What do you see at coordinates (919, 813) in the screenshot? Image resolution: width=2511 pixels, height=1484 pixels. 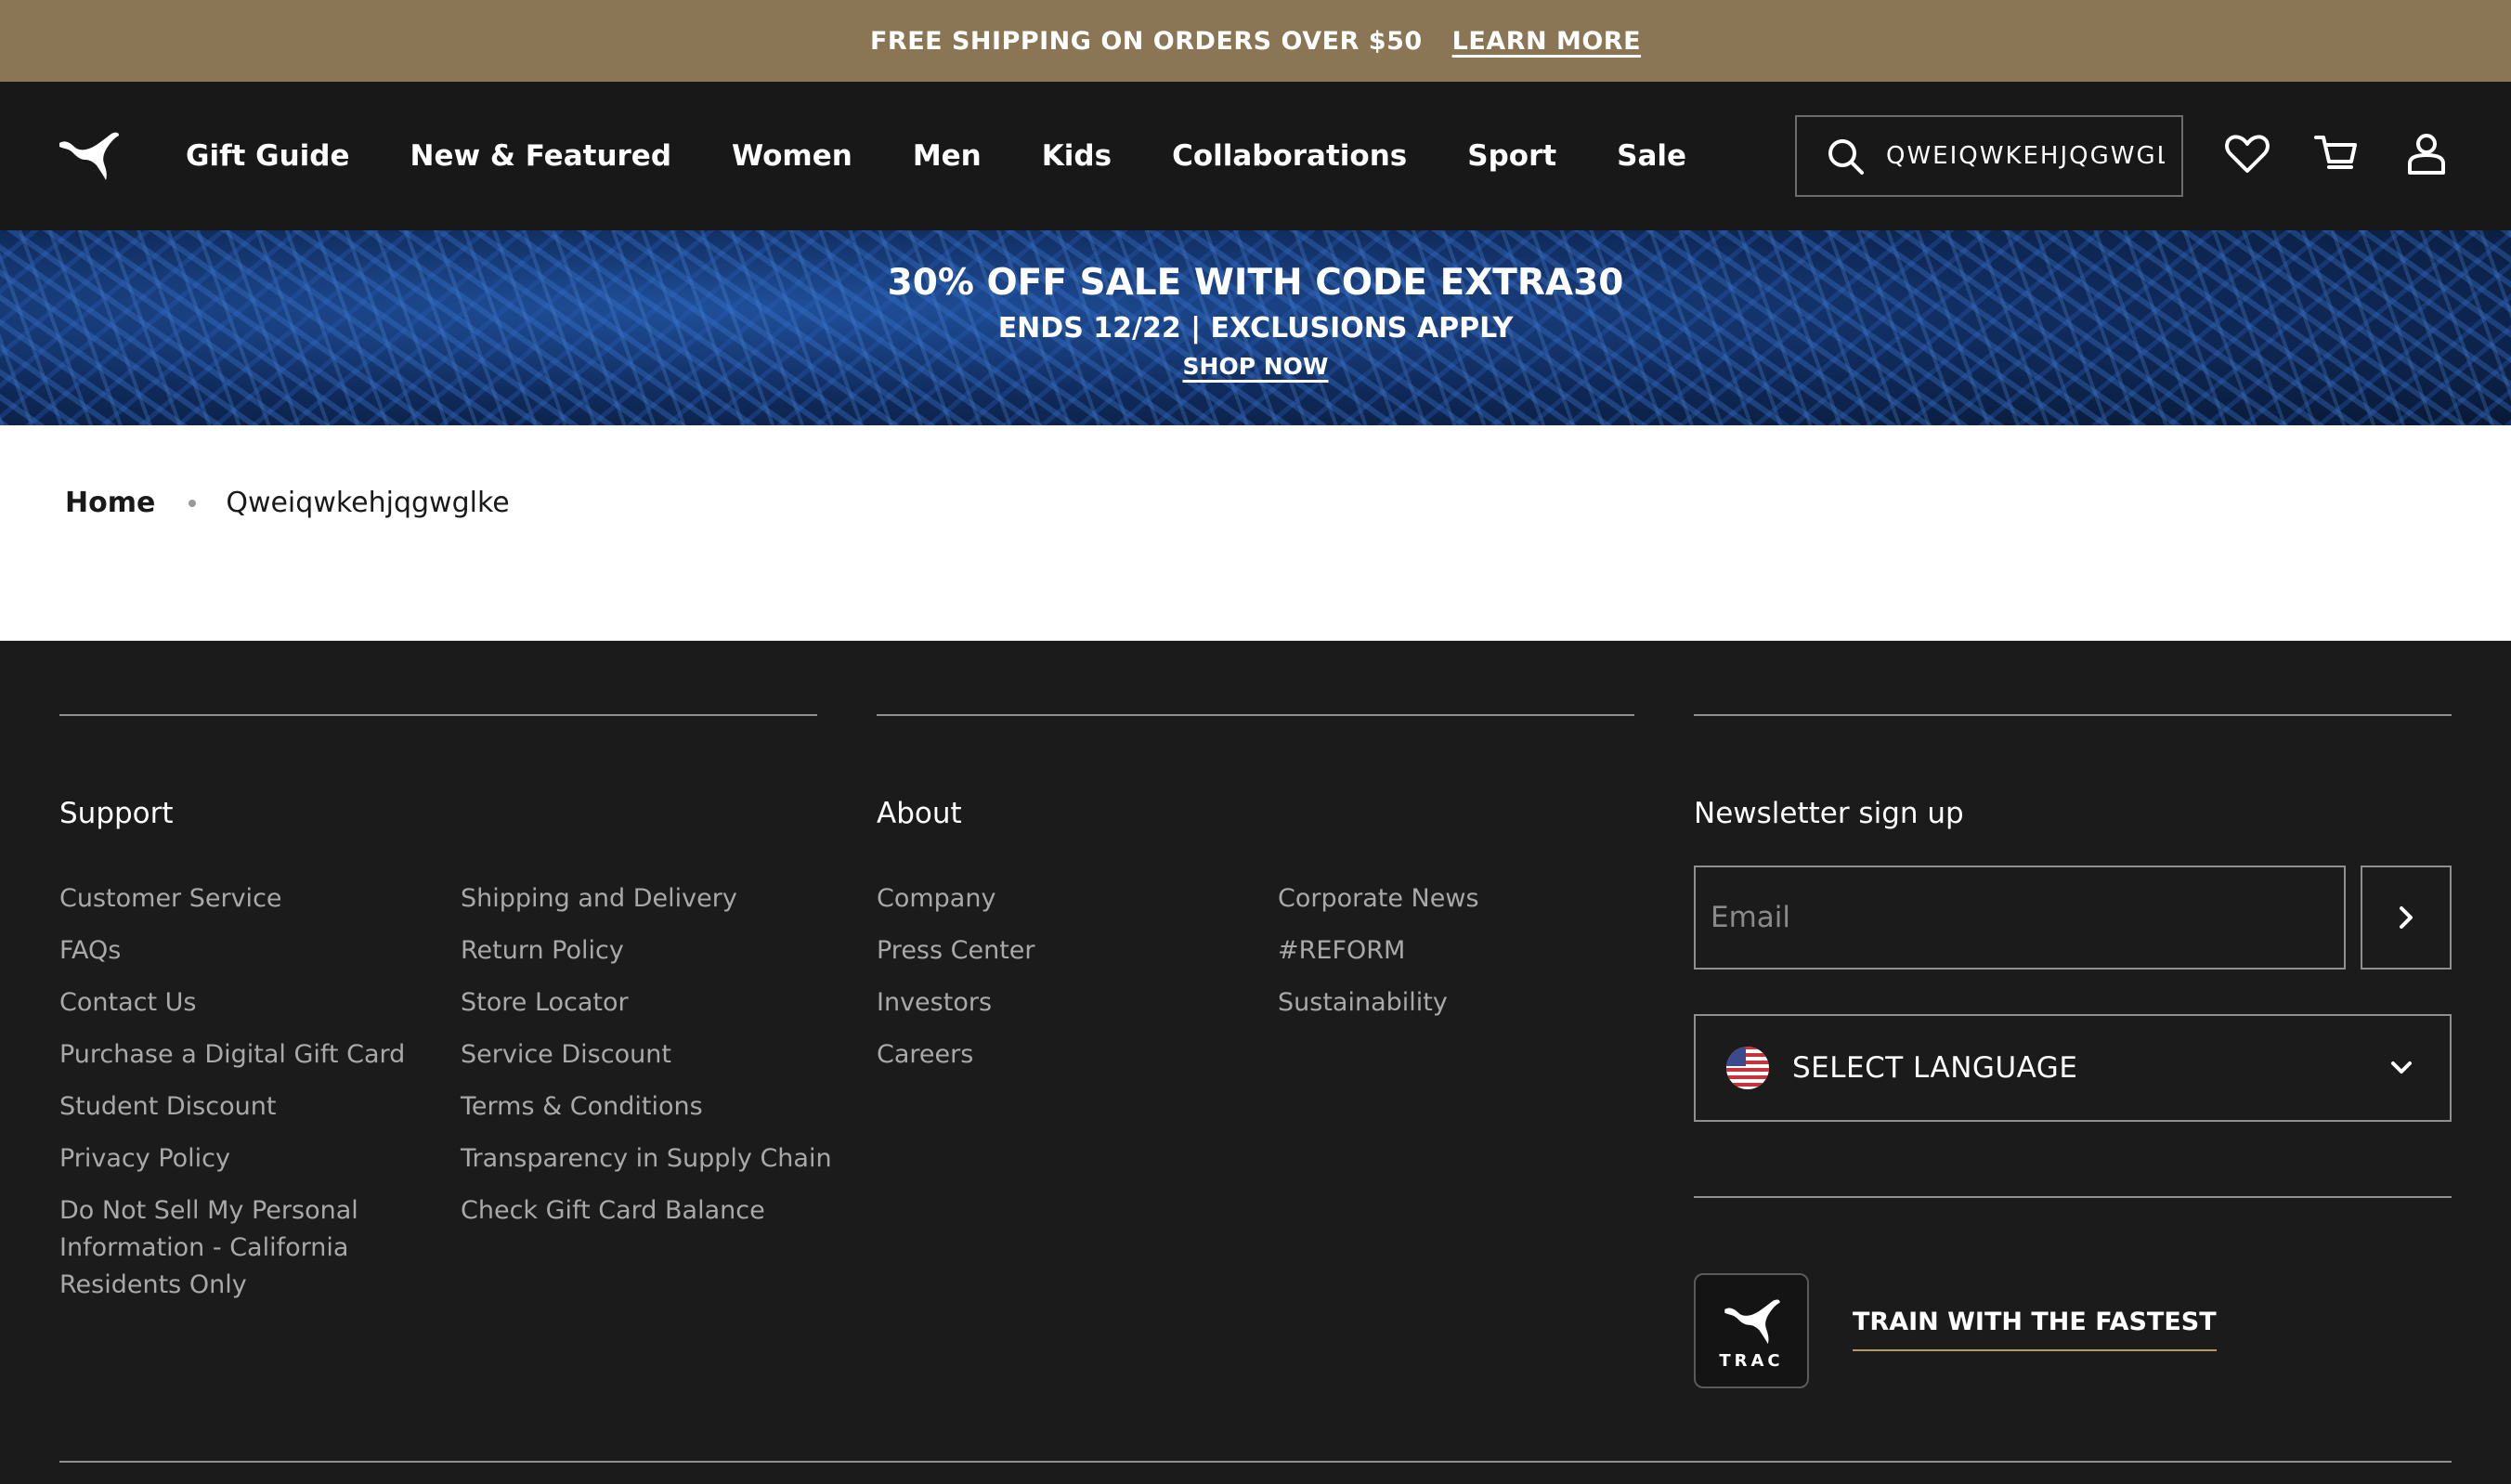 I see `about-heading: About` at bounding box center [919, 813].